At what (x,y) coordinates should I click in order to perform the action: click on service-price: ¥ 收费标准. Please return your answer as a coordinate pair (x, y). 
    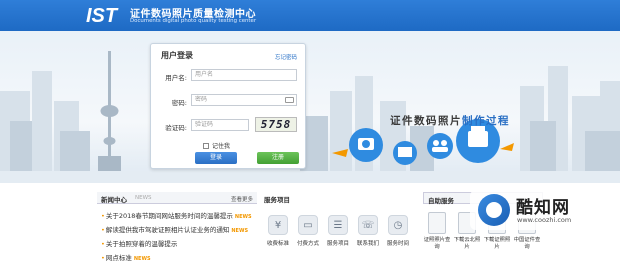
    Looking at the image, I should click on (278, 232).